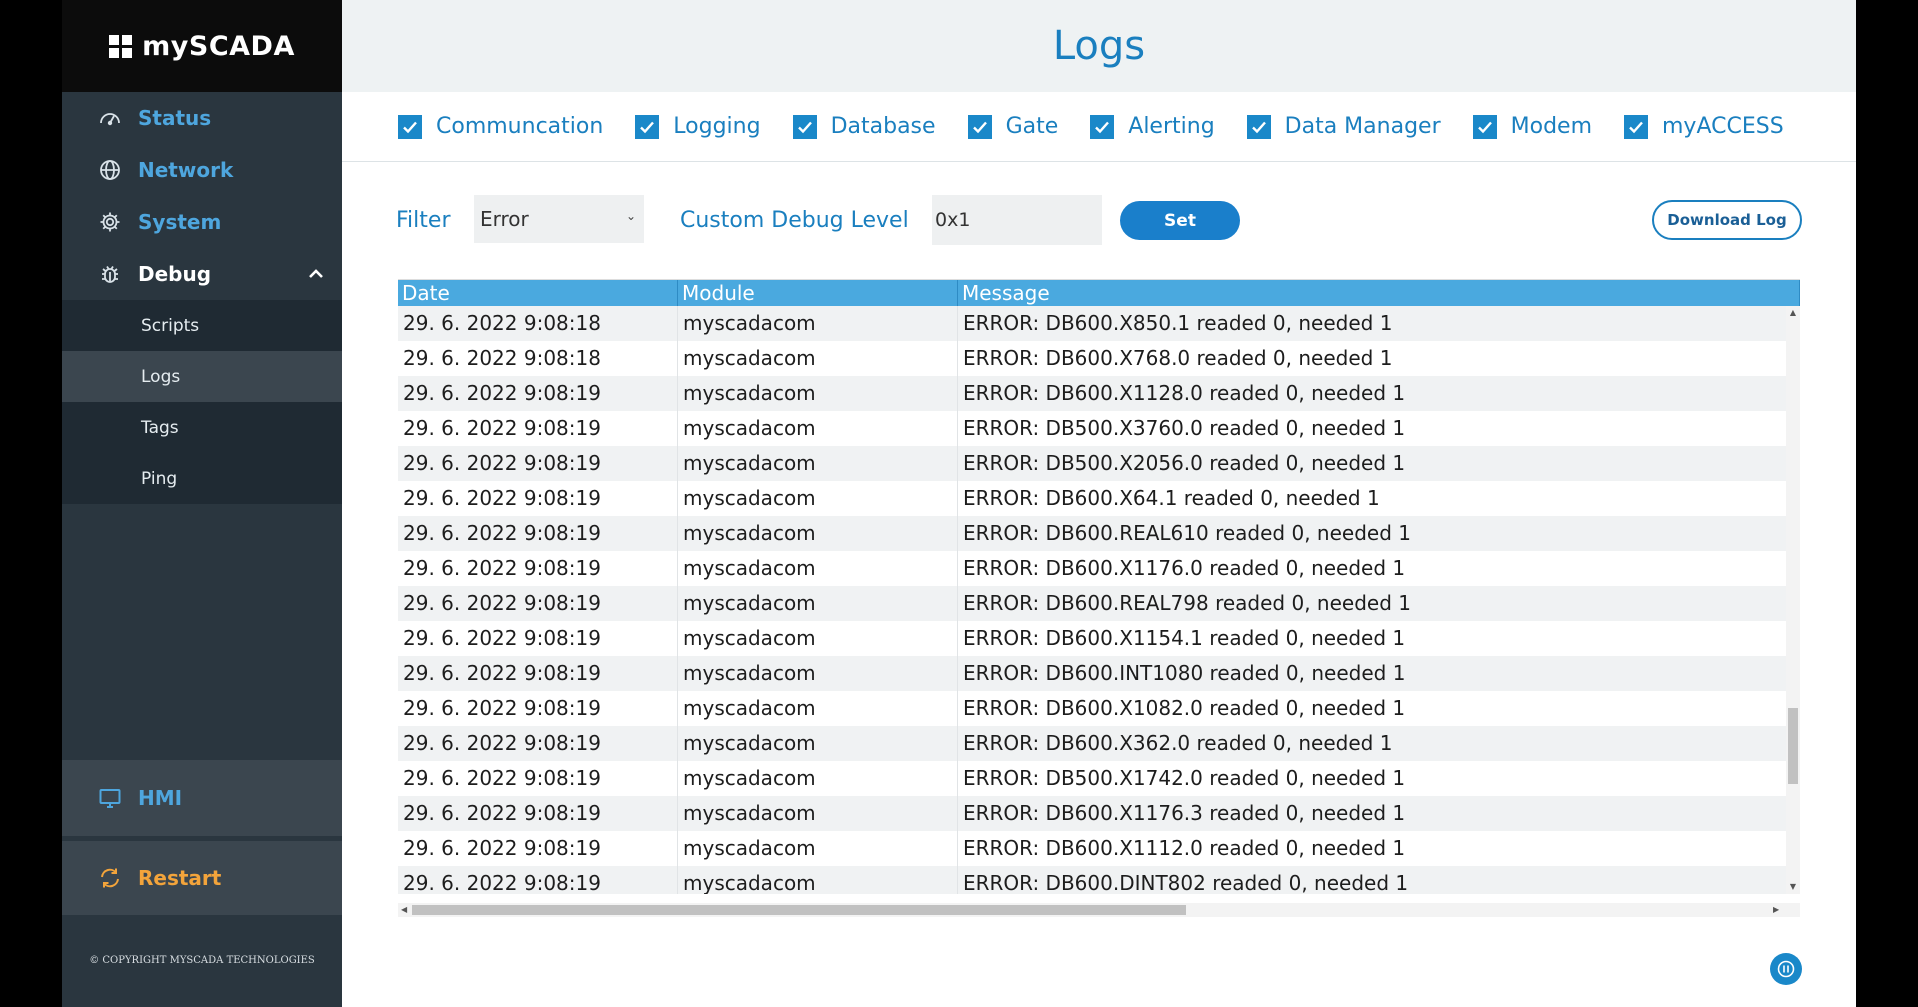  Describe the element at coordinates (1379, 813) in the screenshot. I see `cell-message: ERROR: DB600.X1176.3 readed 0, needed 1` at that location.